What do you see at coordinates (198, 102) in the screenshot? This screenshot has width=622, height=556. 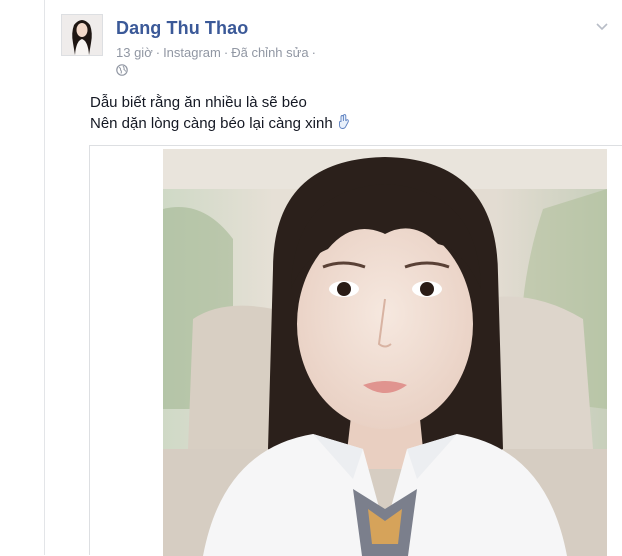 I see `post-text-line: Dẫu biết rằng ăn nhiều là sẽ béo` at bounding box center [198, 102].